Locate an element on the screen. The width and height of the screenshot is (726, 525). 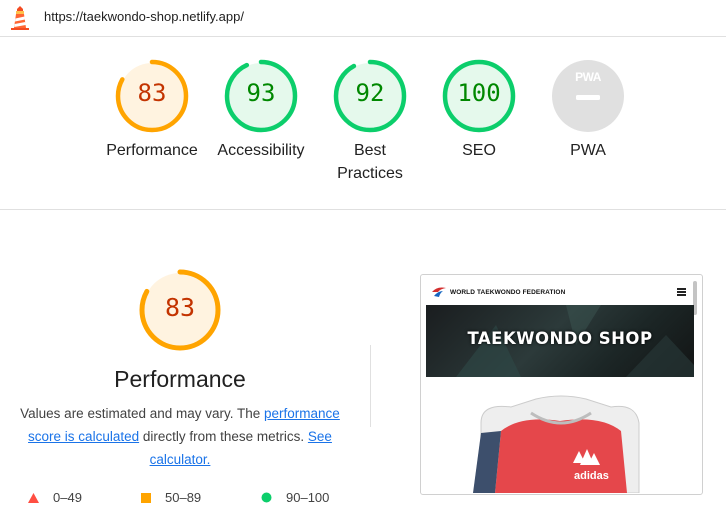
product-vest-image: adidas is located at coordinates (556, 444).